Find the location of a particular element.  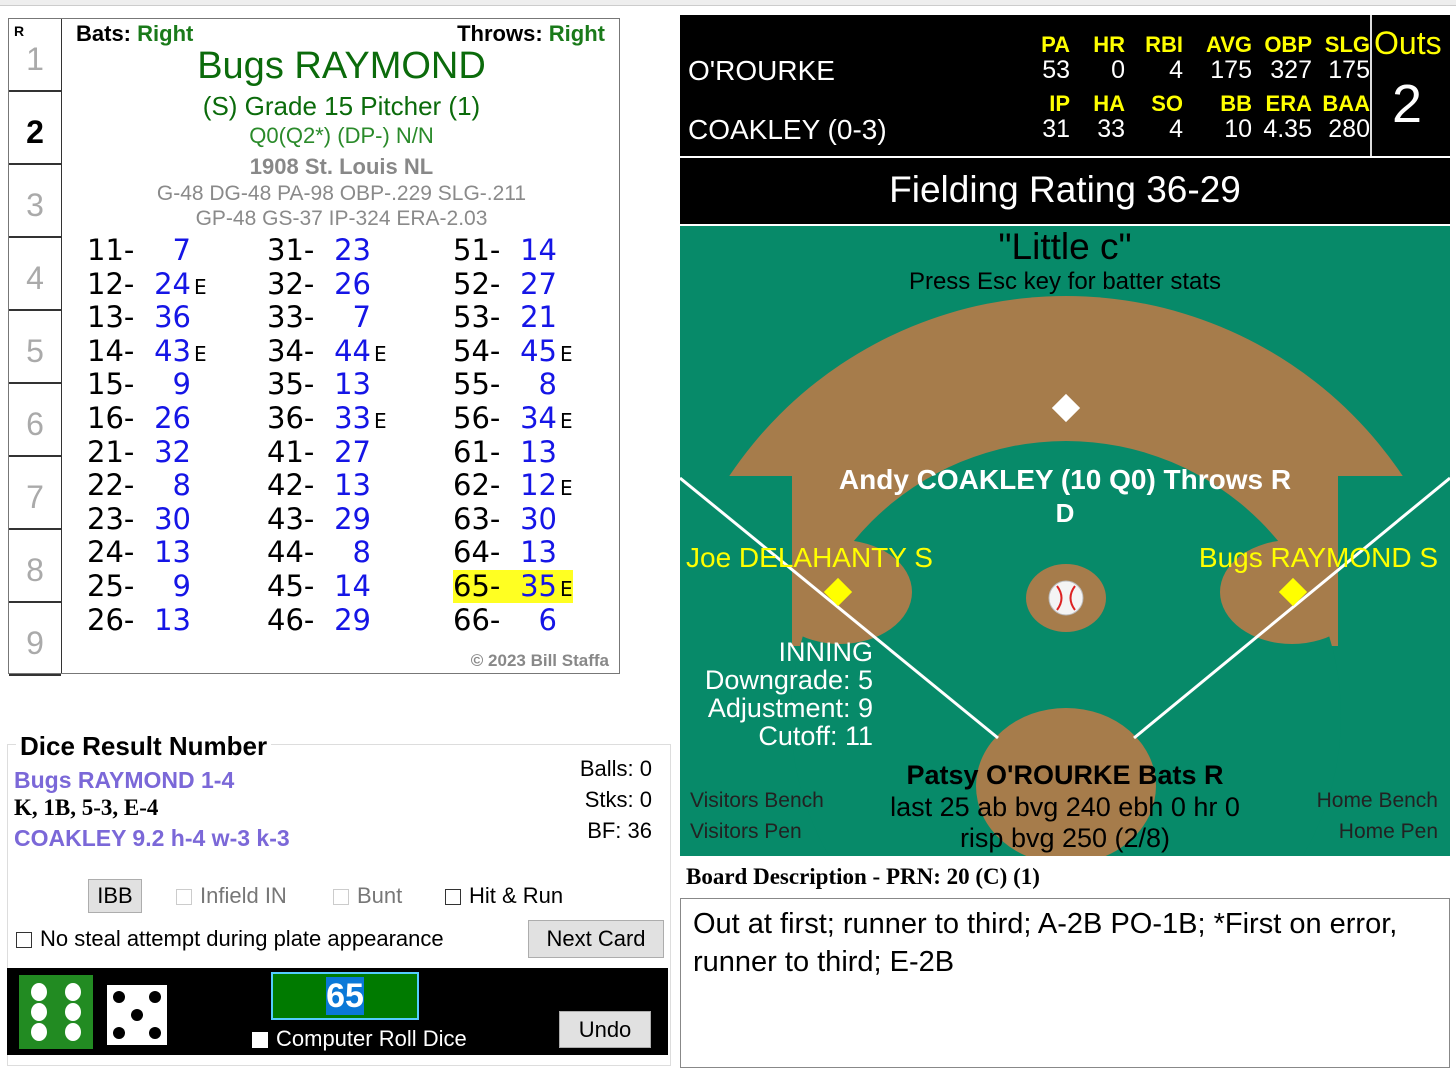

card-result-cell: 52- 27 is located at coordinates (506, 284).